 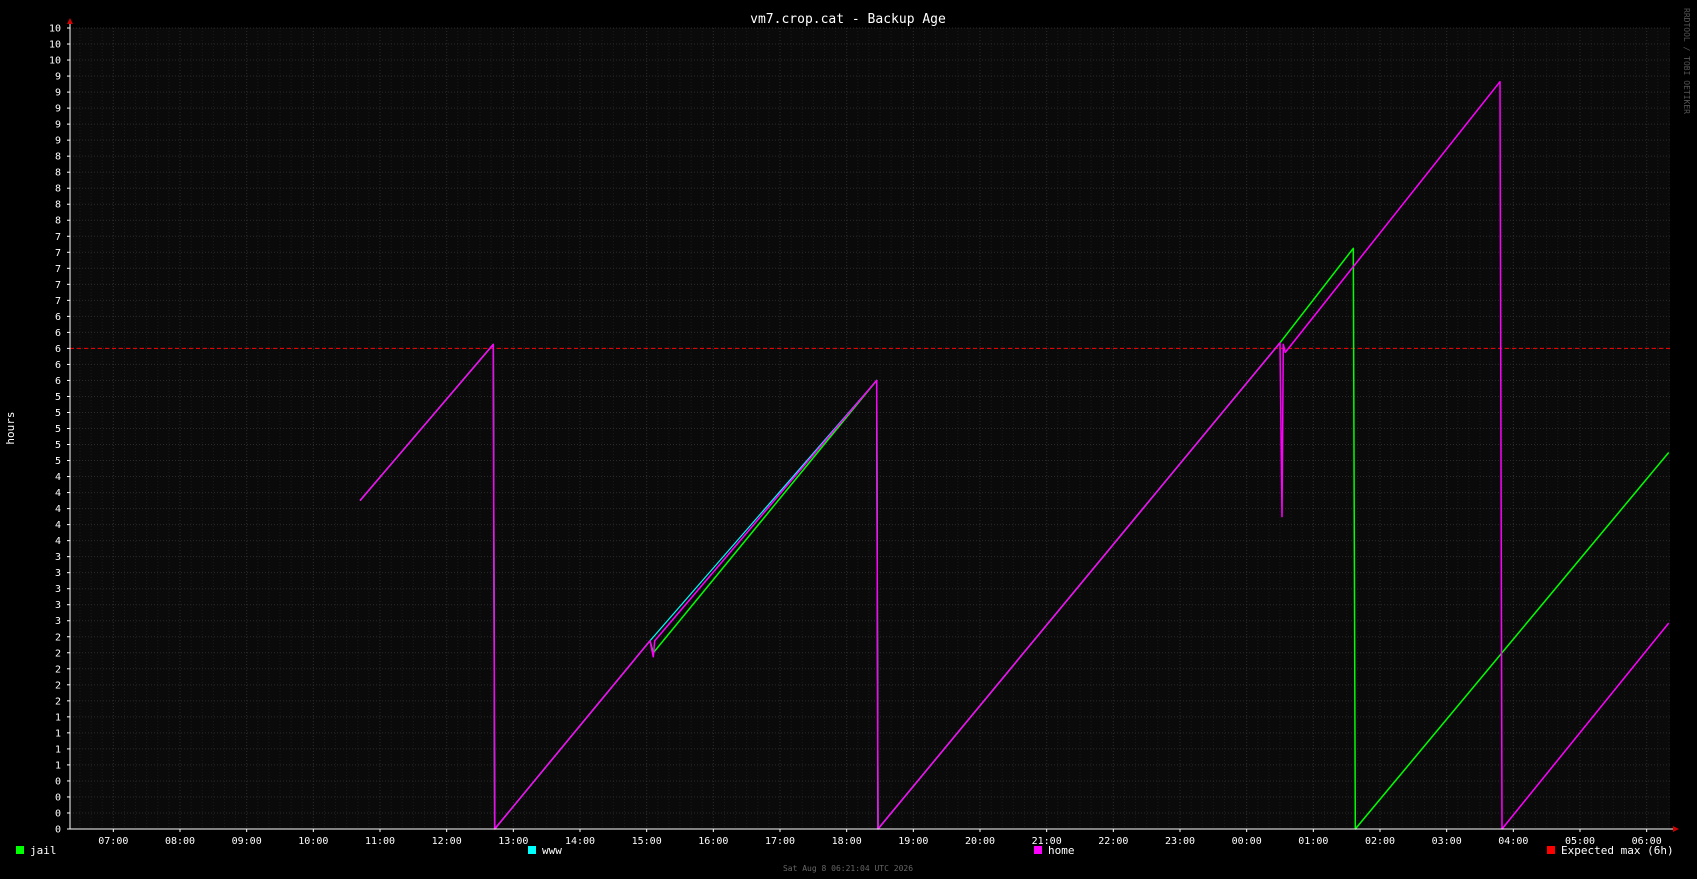 I want to click on x-tick-label: 23:00, so click(x=1180, y=841).